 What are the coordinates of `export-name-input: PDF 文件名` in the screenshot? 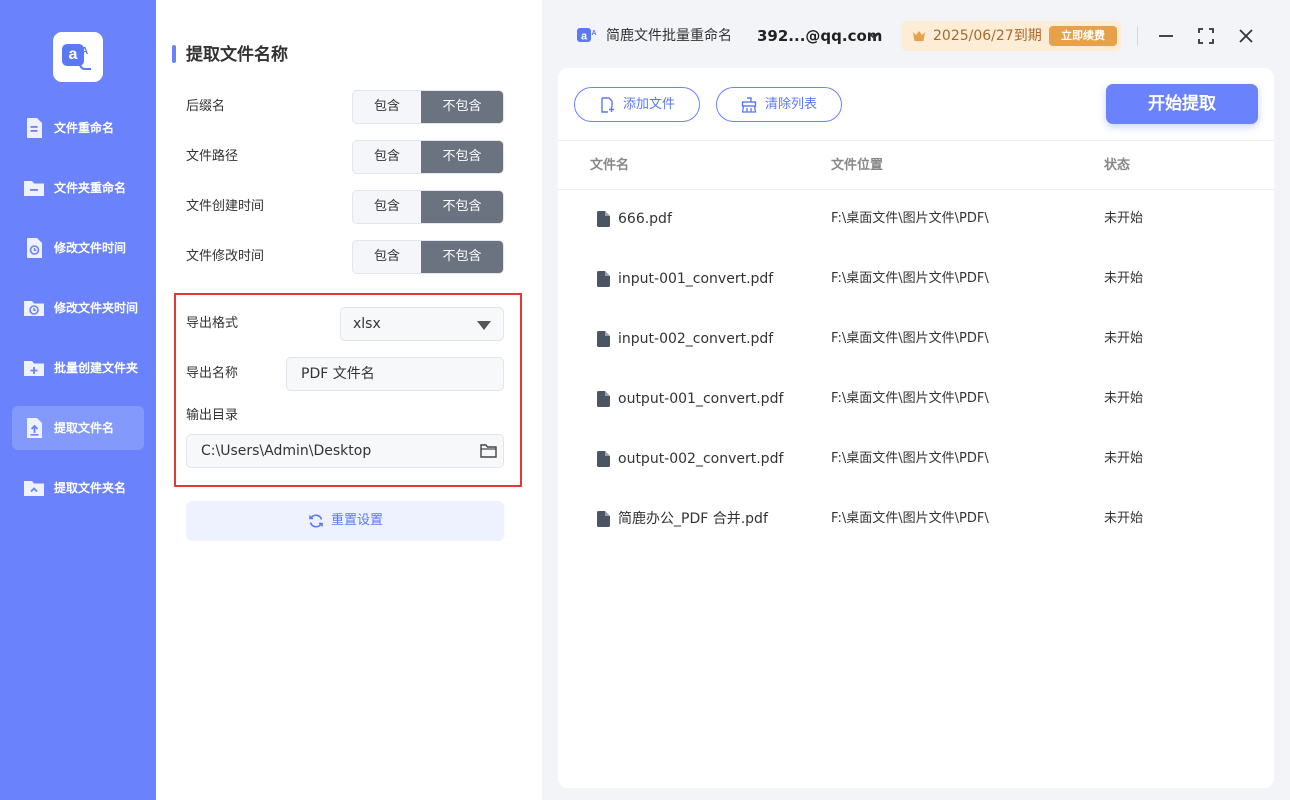 It's located at (395, 374).